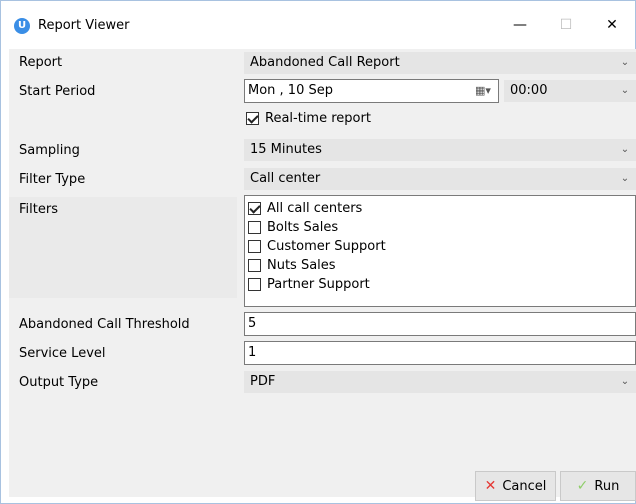 This screenshot has height=504, width=636. What do you see at coordinates (62, 353) in the screenshot?
I see `service-level-label: Service Level` at bounding box center [62, 353].